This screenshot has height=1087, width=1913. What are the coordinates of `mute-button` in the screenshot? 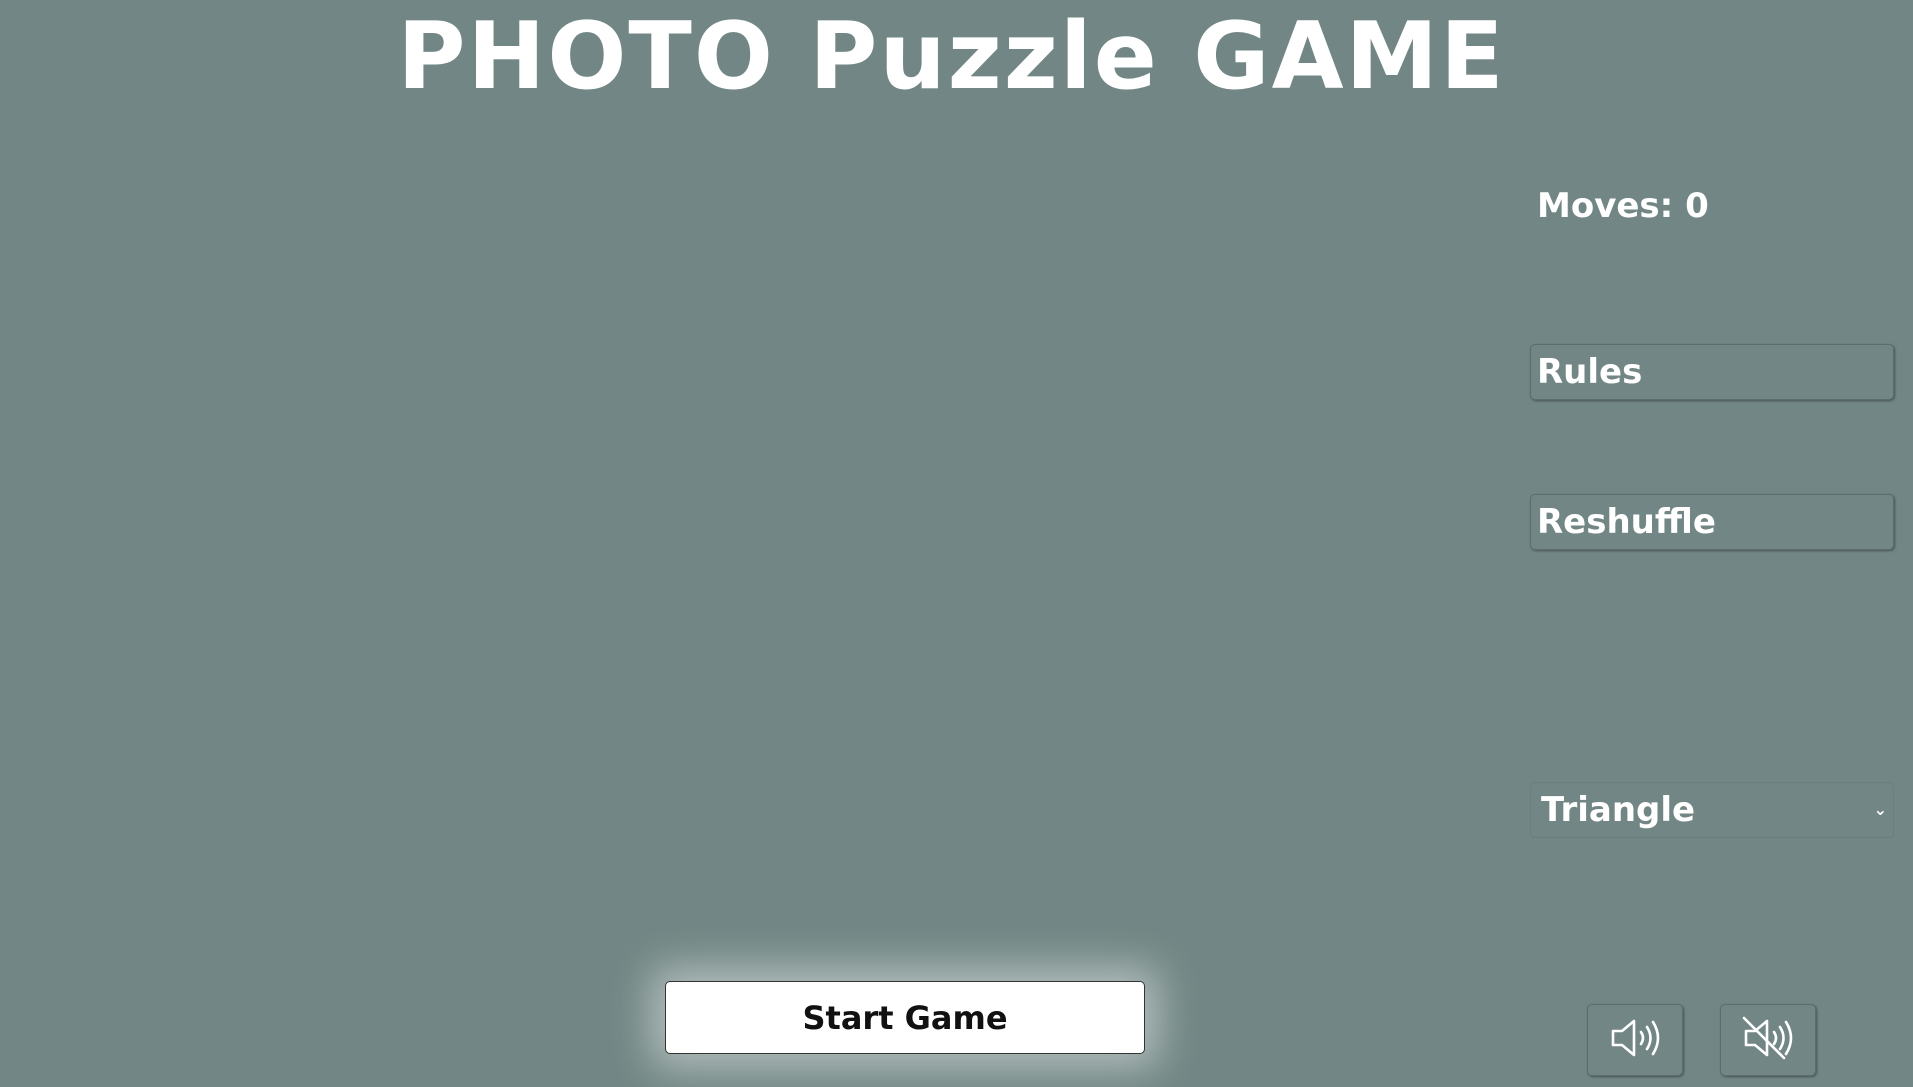 It's located at (1768, 1040).